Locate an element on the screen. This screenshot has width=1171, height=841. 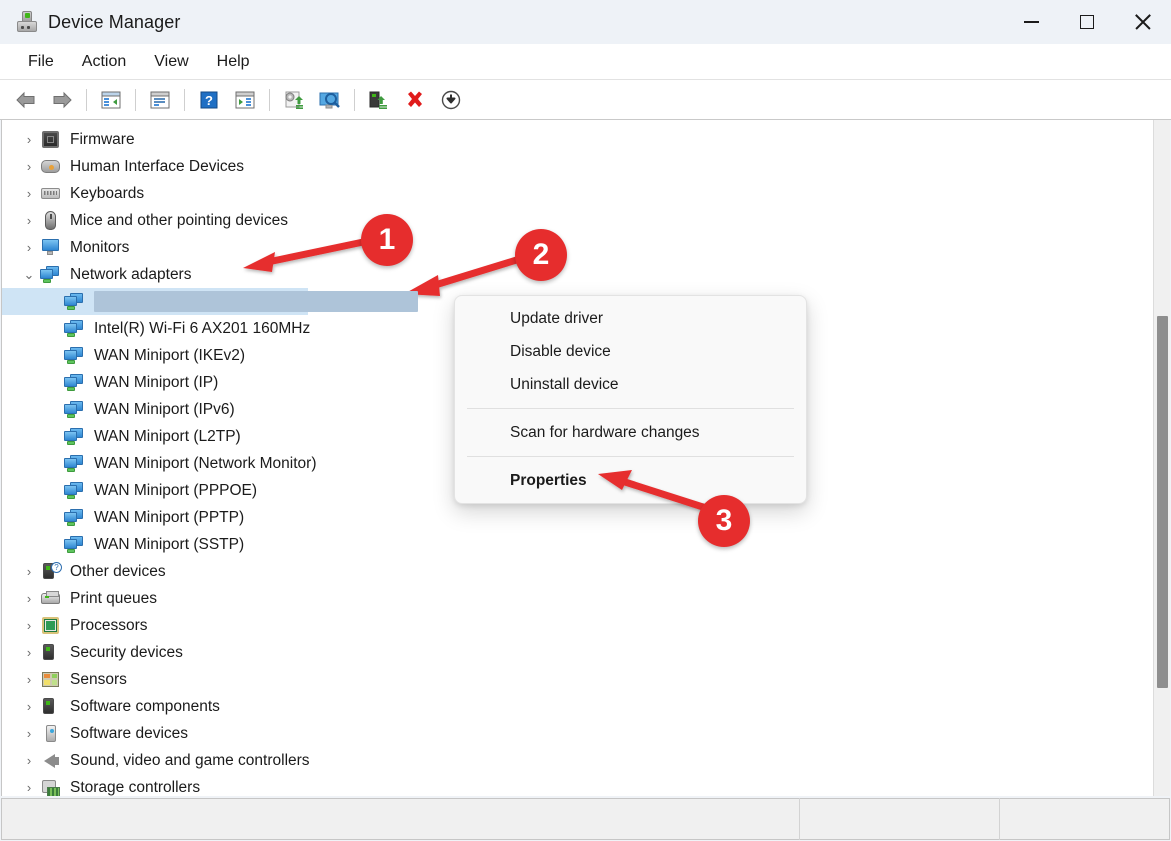
tree-item-label: Security devices is located at coordinates (126, 652).